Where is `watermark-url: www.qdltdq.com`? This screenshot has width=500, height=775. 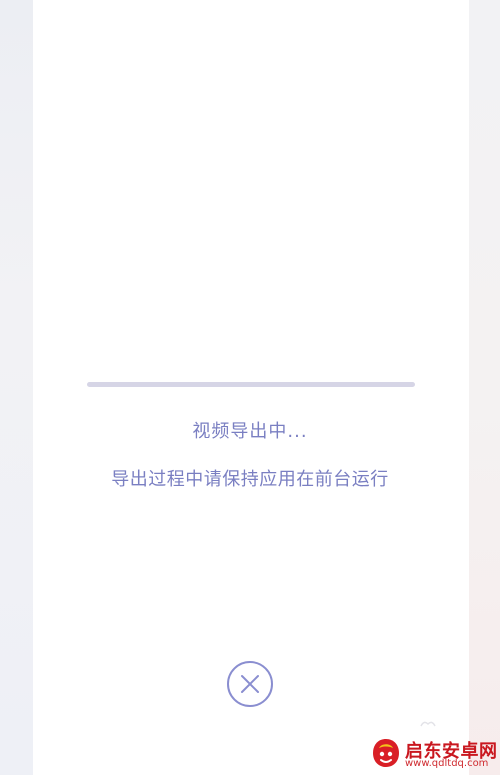 watermark-url: www.qdltdq.com is located at coordinates (447, 763).